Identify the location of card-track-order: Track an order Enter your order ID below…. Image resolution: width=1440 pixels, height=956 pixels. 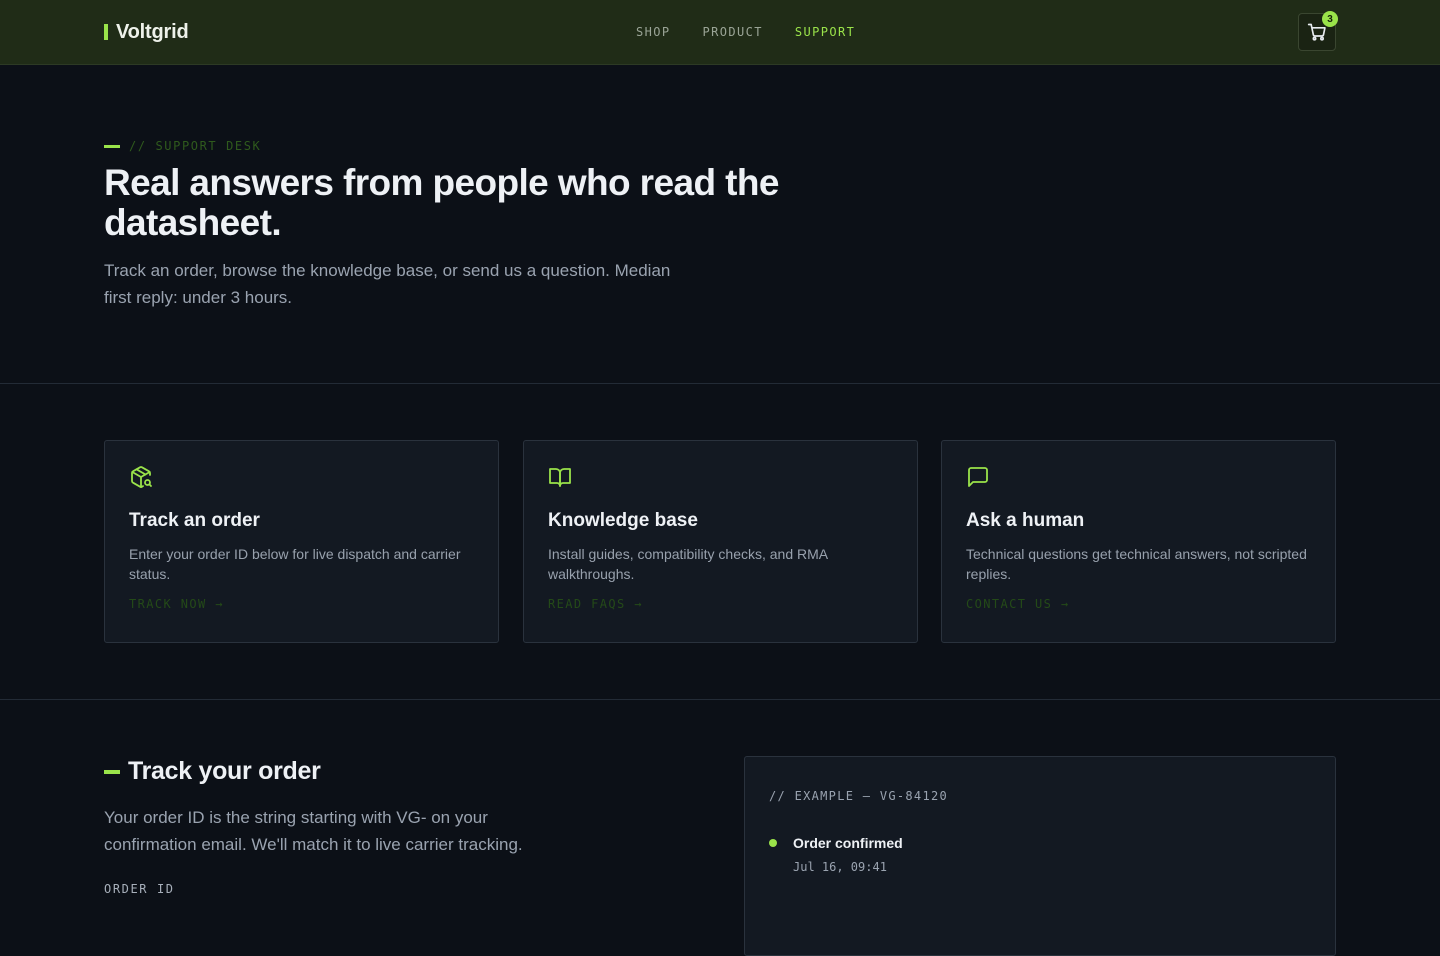
(301, 541).